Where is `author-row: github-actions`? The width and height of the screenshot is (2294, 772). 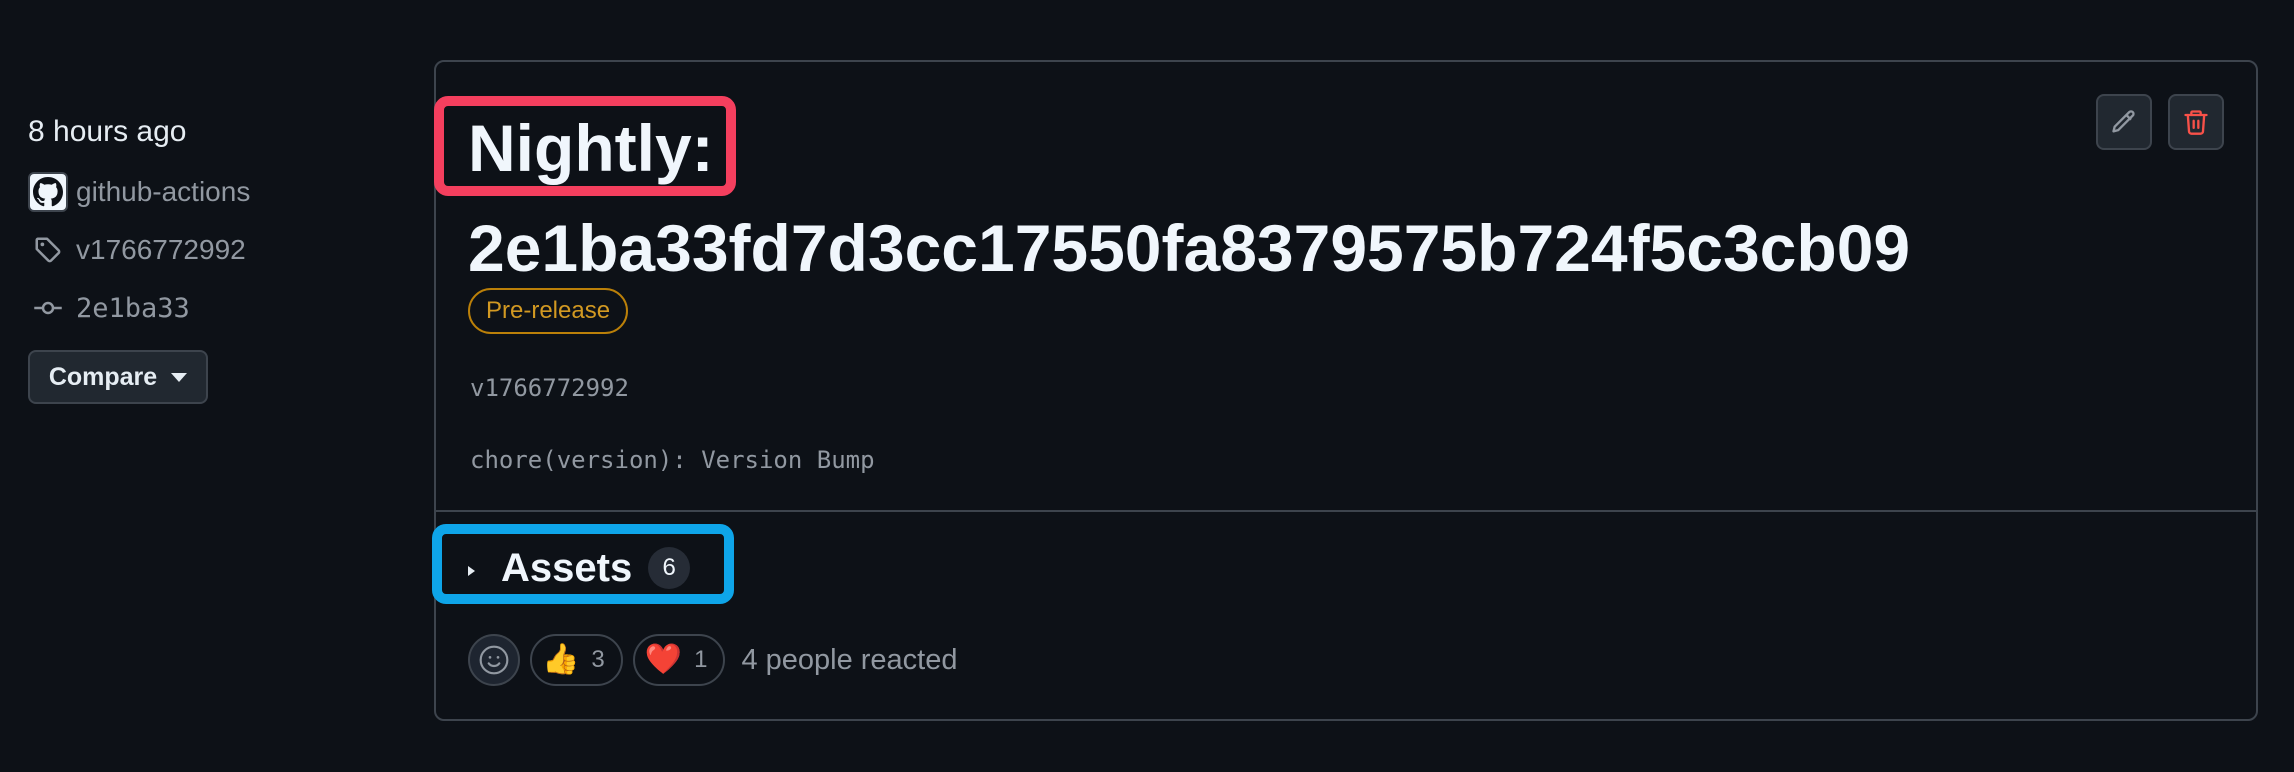
author-row: github-actions is located at coordinates (208, 192).